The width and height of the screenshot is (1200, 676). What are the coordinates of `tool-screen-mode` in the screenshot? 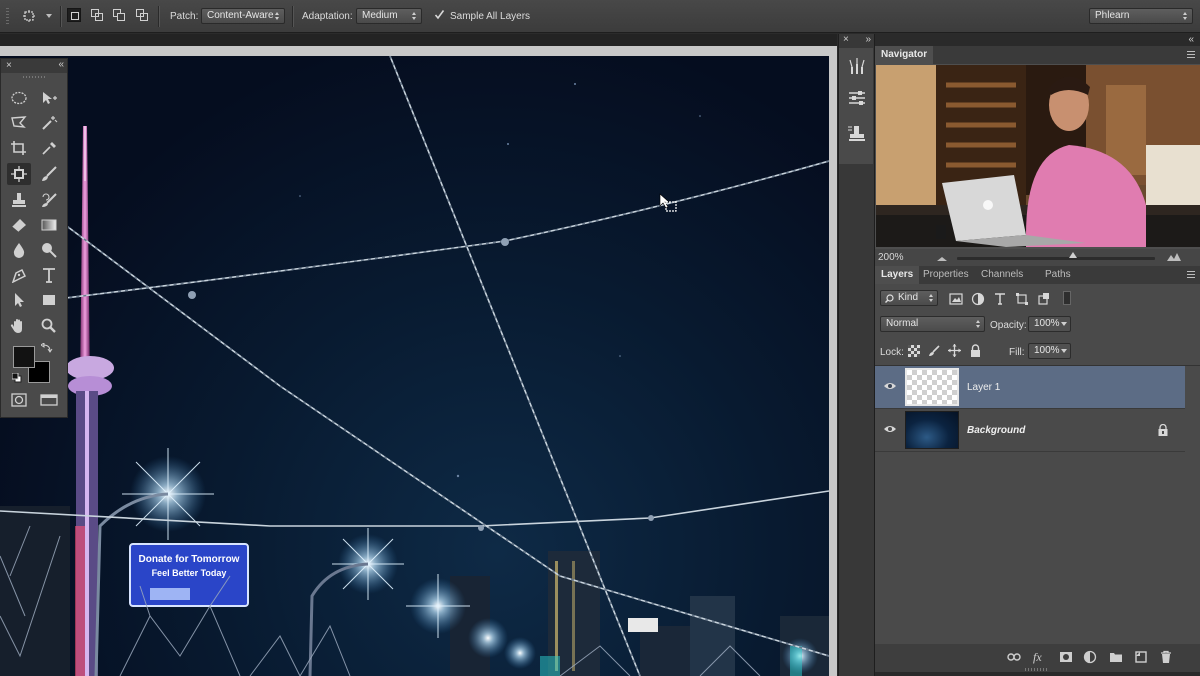 It's located at (49, 400).